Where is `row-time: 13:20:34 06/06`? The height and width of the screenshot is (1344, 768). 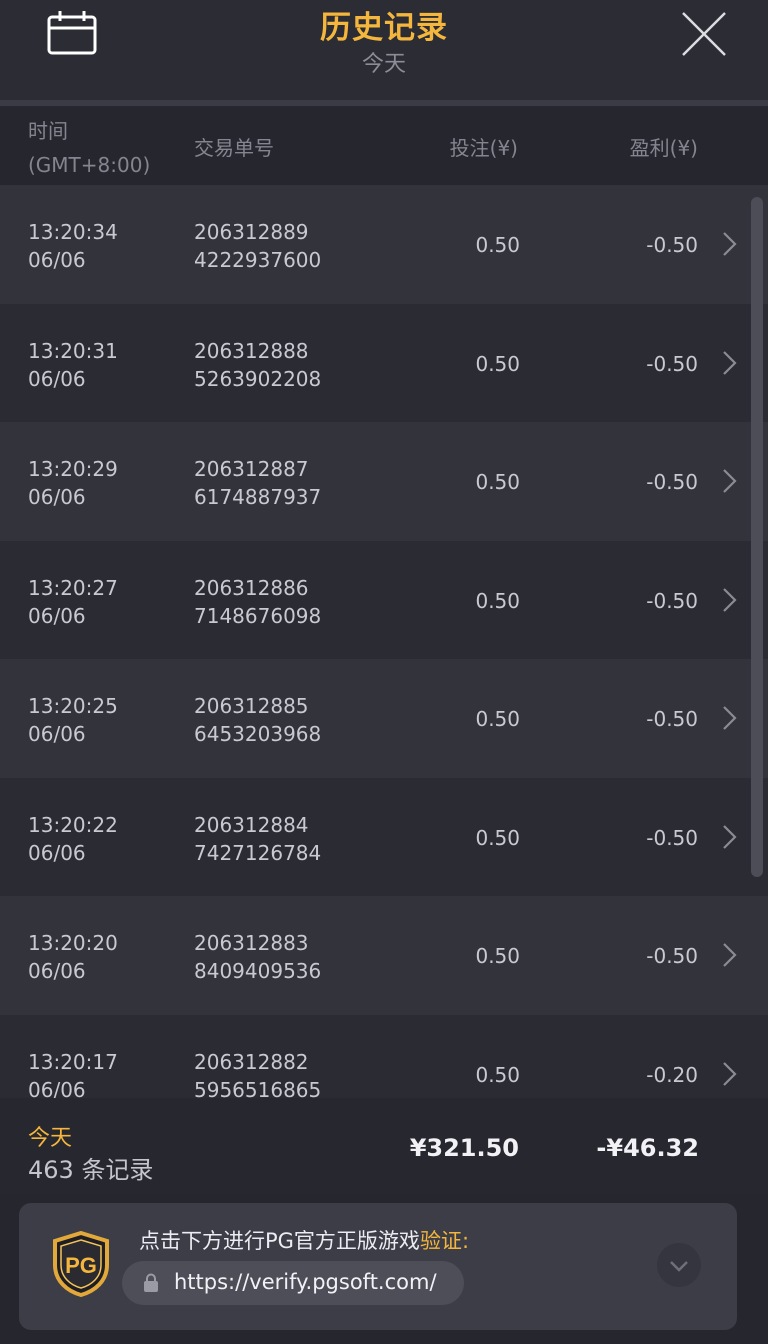
row-time: 13:20:34 06/06 is located at coordinates (73, 246).